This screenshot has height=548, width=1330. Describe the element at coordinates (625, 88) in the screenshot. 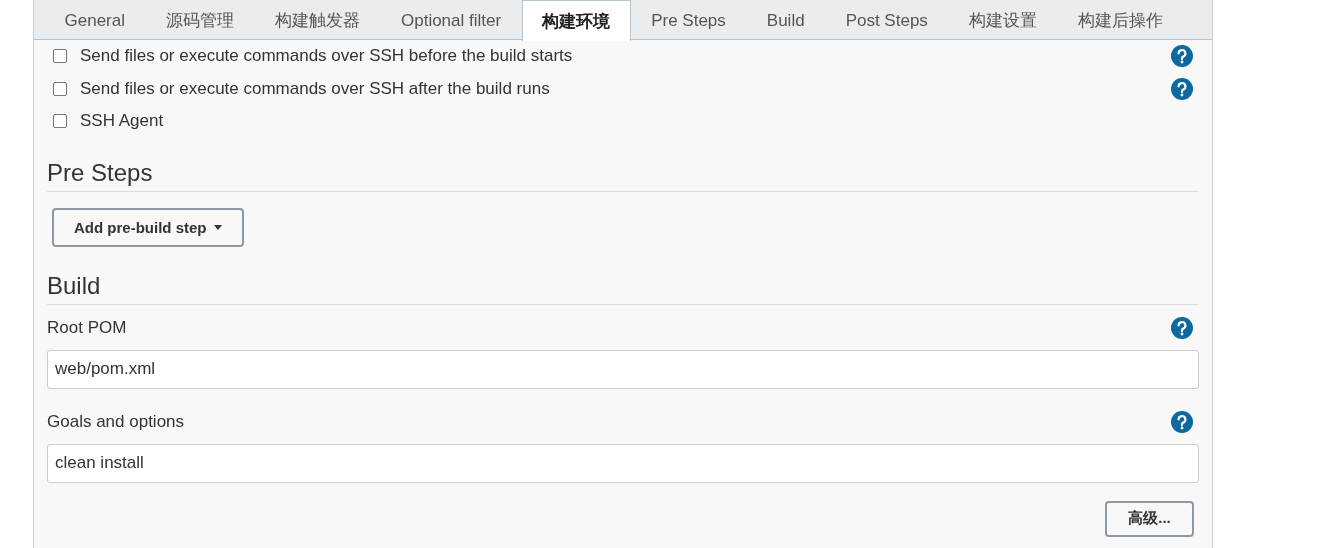

I see `checkbox-label: Send files or execute commands over SSH after the build runs` at that location.